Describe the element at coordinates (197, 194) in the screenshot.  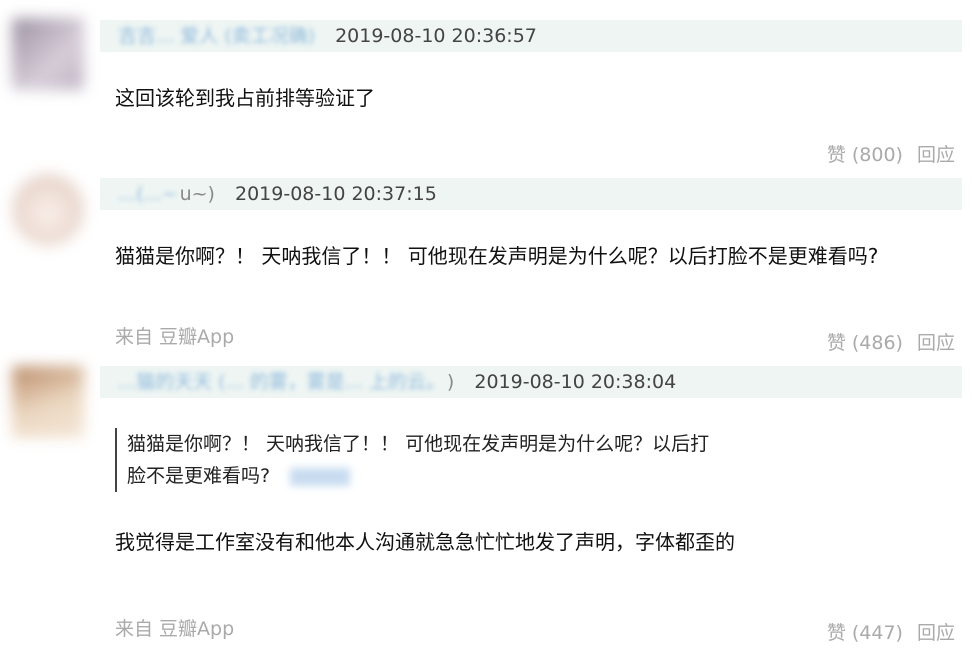
I see `username-tail: u~)` at that location.